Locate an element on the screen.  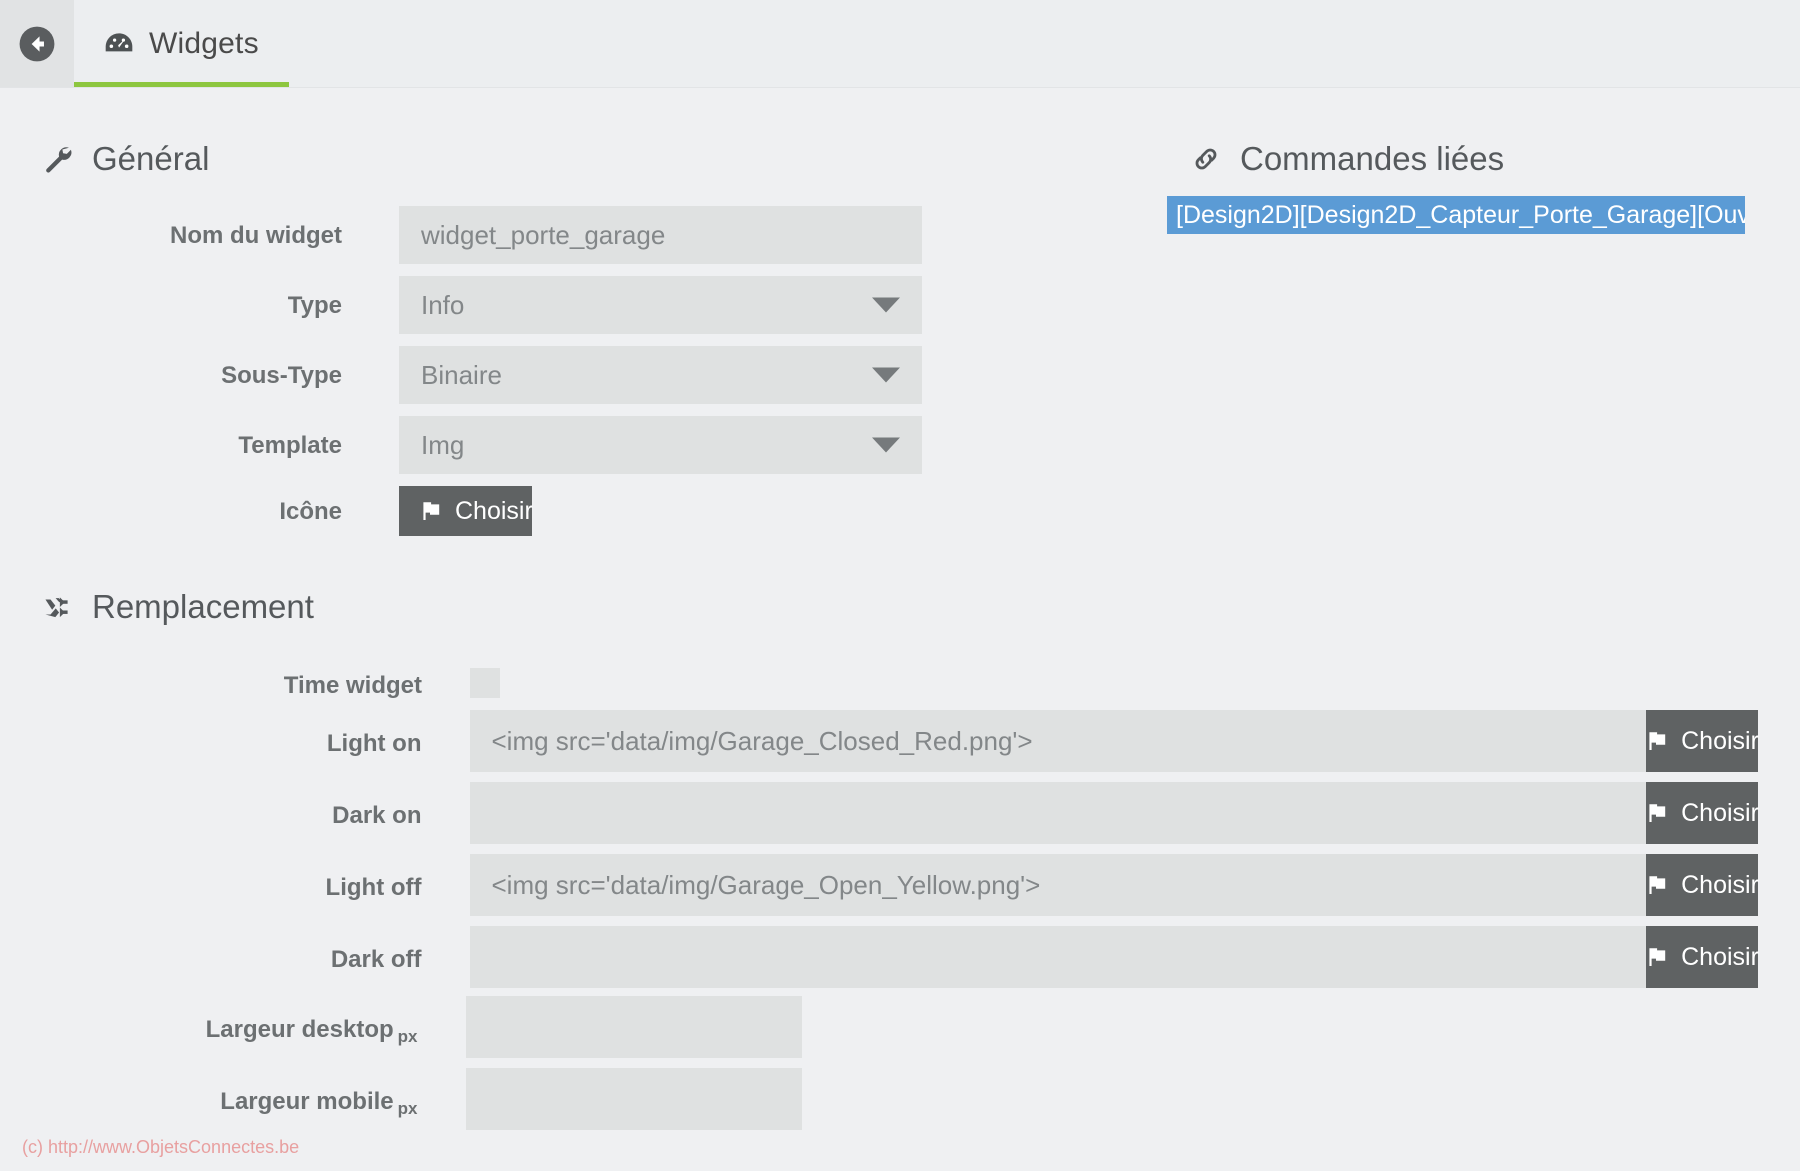
row-template: Template Img is located at coordinates (482, 445).